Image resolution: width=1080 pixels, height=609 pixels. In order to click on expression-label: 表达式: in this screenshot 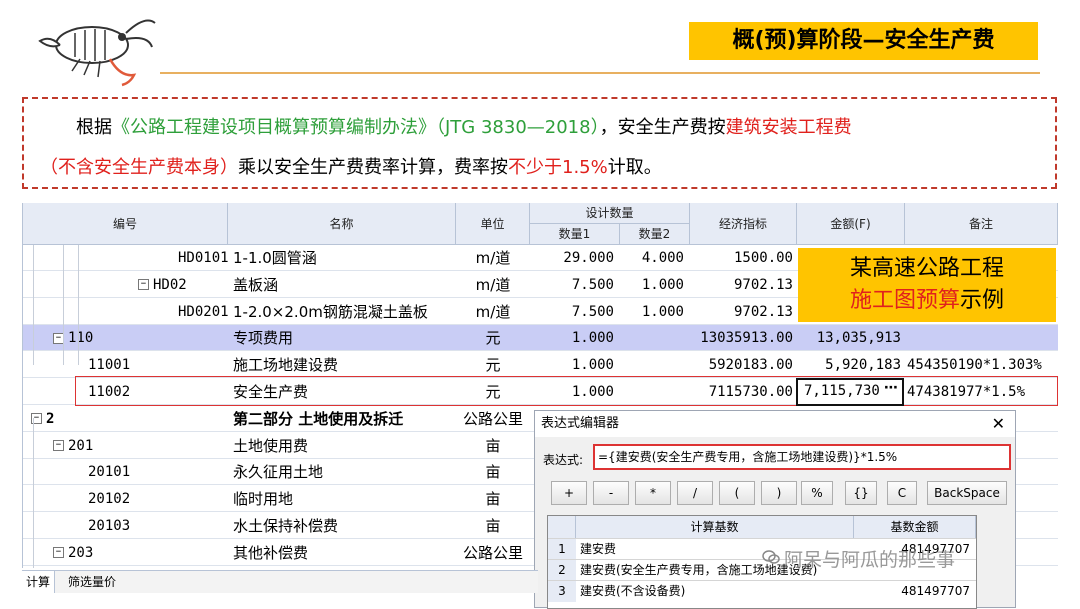, I will do `click(563, 460)`.